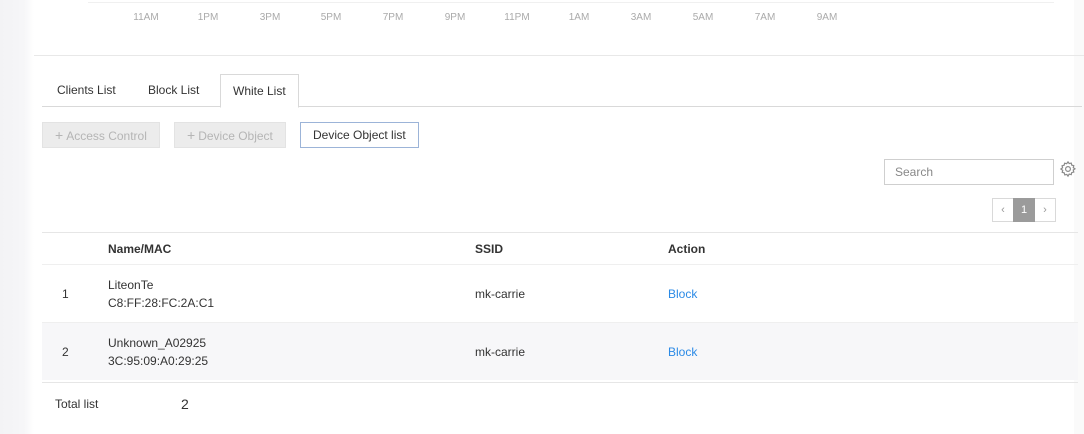  I want to click on tab-clients-list: Clients List, so click(86, 90).